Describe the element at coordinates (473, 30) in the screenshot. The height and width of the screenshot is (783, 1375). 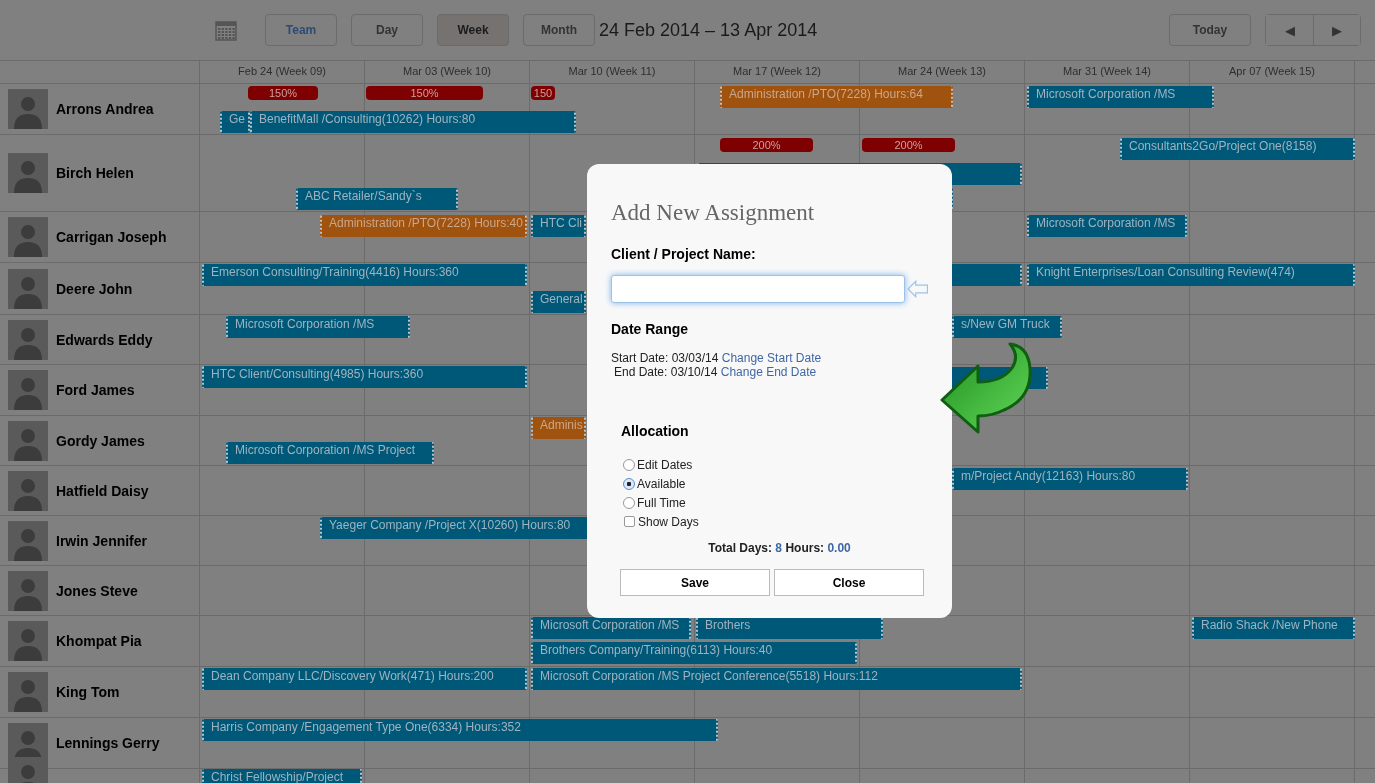
I see `view-tab: Week` at that location.